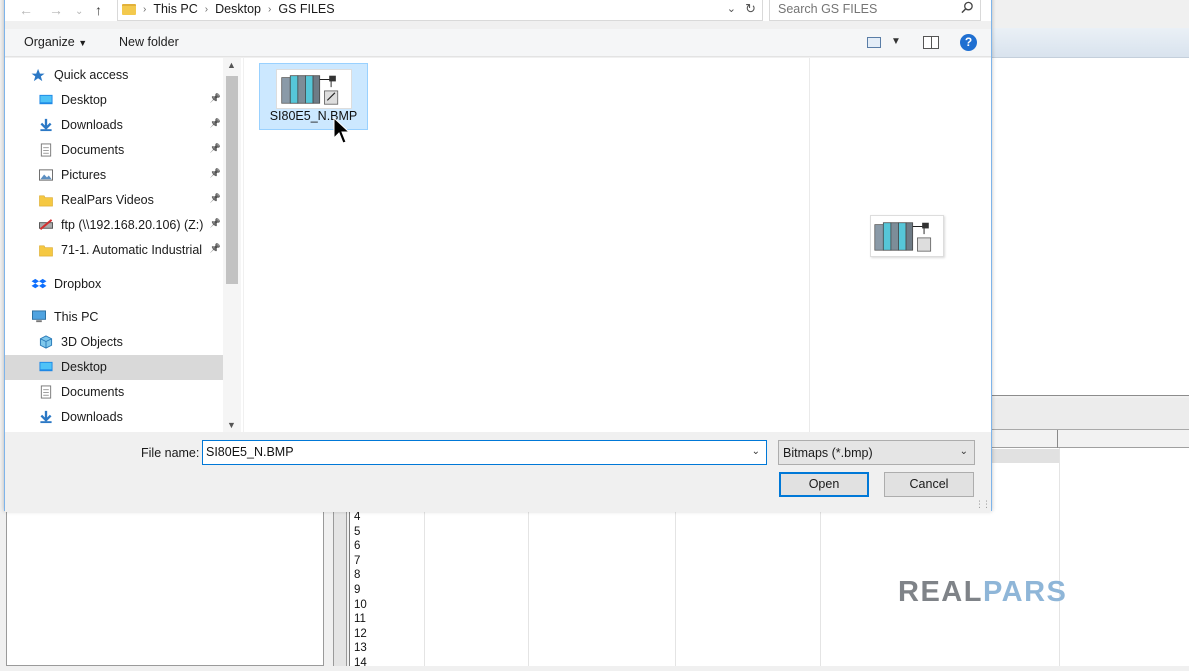 The image size is (1189, 671). What do you see at coordinates (114, 75) in the screenshot?
I see `sidebar-item-quick-access: Quick access` at bounding box center [114, 75].